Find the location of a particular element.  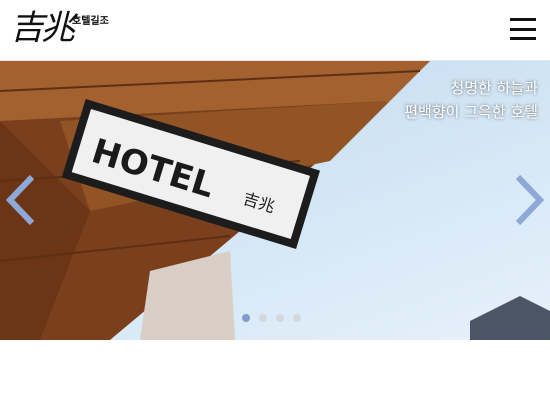

logo-mark: 吉兆 is located at coordinates (42, 28).